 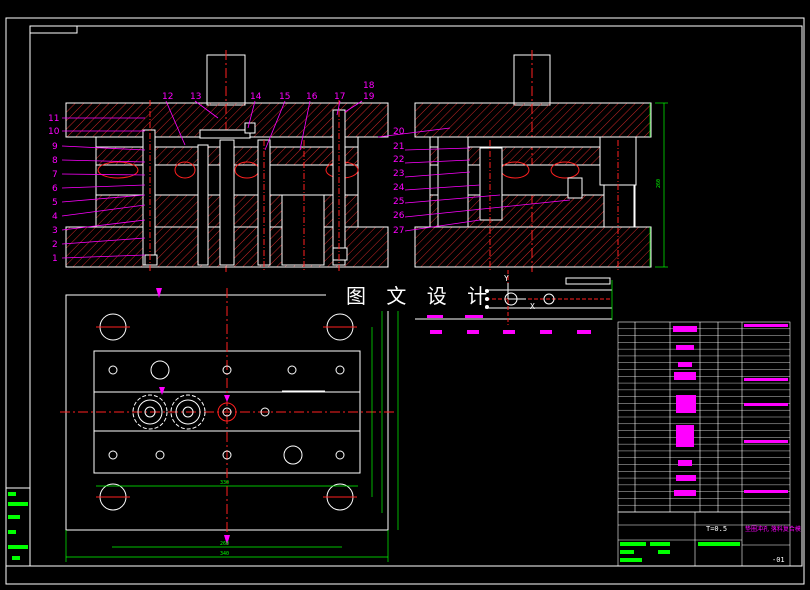 I want to click on callout-18: 18, so click(x=369, y=86).